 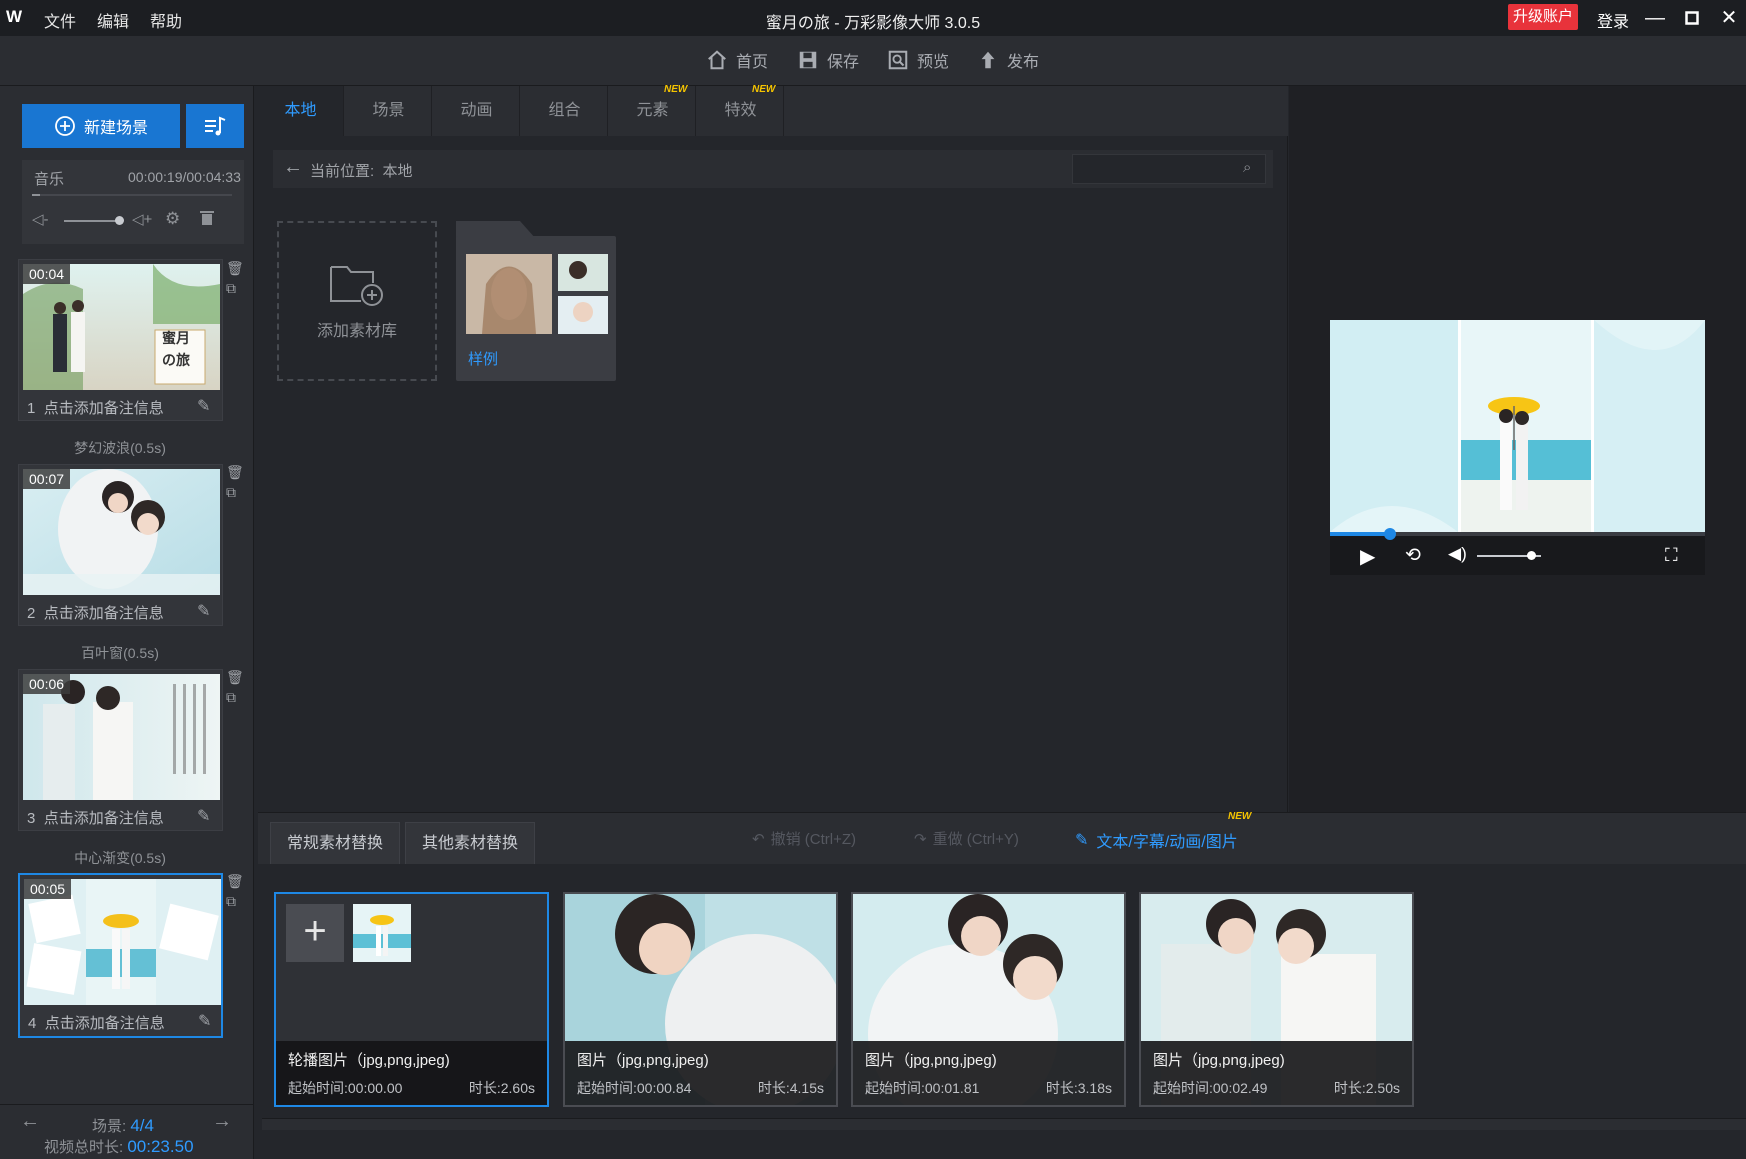 I want to click on save-label: 保存, so click(x=843, y=62).